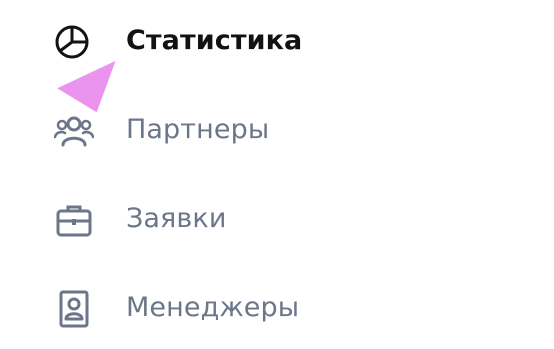 The height and width of the screenshot is (349, 554). I want to click on sidebar-item-partners: Партнеры, so click(200, 130).